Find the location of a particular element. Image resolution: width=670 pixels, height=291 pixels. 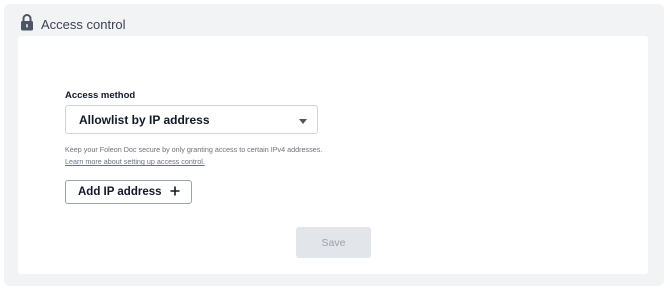

panel-title: Access control is located at coordinates (83, 24).